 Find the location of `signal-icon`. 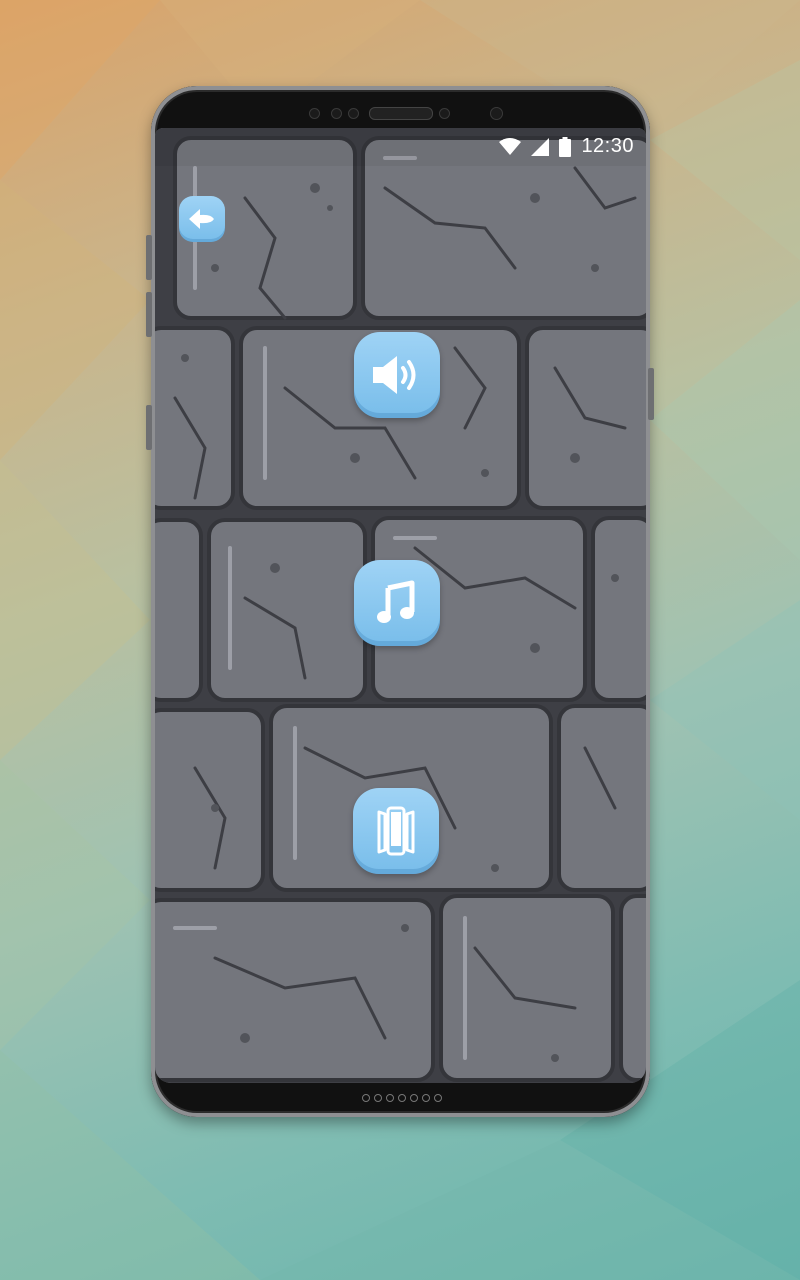

signal-icon is located at coordinates (540, 146).